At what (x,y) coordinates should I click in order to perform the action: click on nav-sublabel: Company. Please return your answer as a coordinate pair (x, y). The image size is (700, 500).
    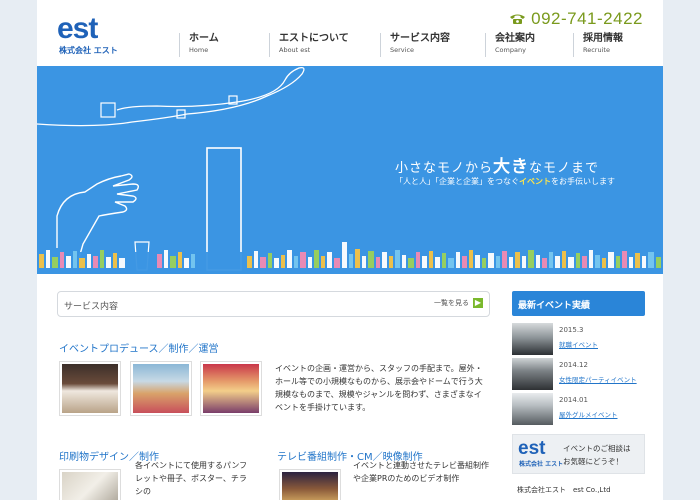
    Looking at the image, I should click on (510, 50).